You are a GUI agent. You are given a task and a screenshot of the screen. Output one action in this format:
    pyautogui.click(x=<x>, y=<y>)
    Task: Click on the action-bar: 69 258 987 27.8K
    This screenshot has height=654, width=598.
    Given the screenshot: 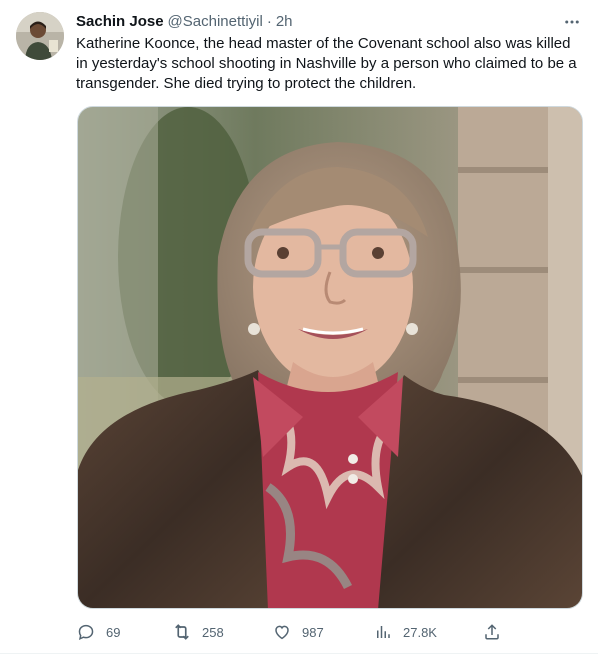 What is the action you would take?
    pyautogui.click(x=291, y=632)
    